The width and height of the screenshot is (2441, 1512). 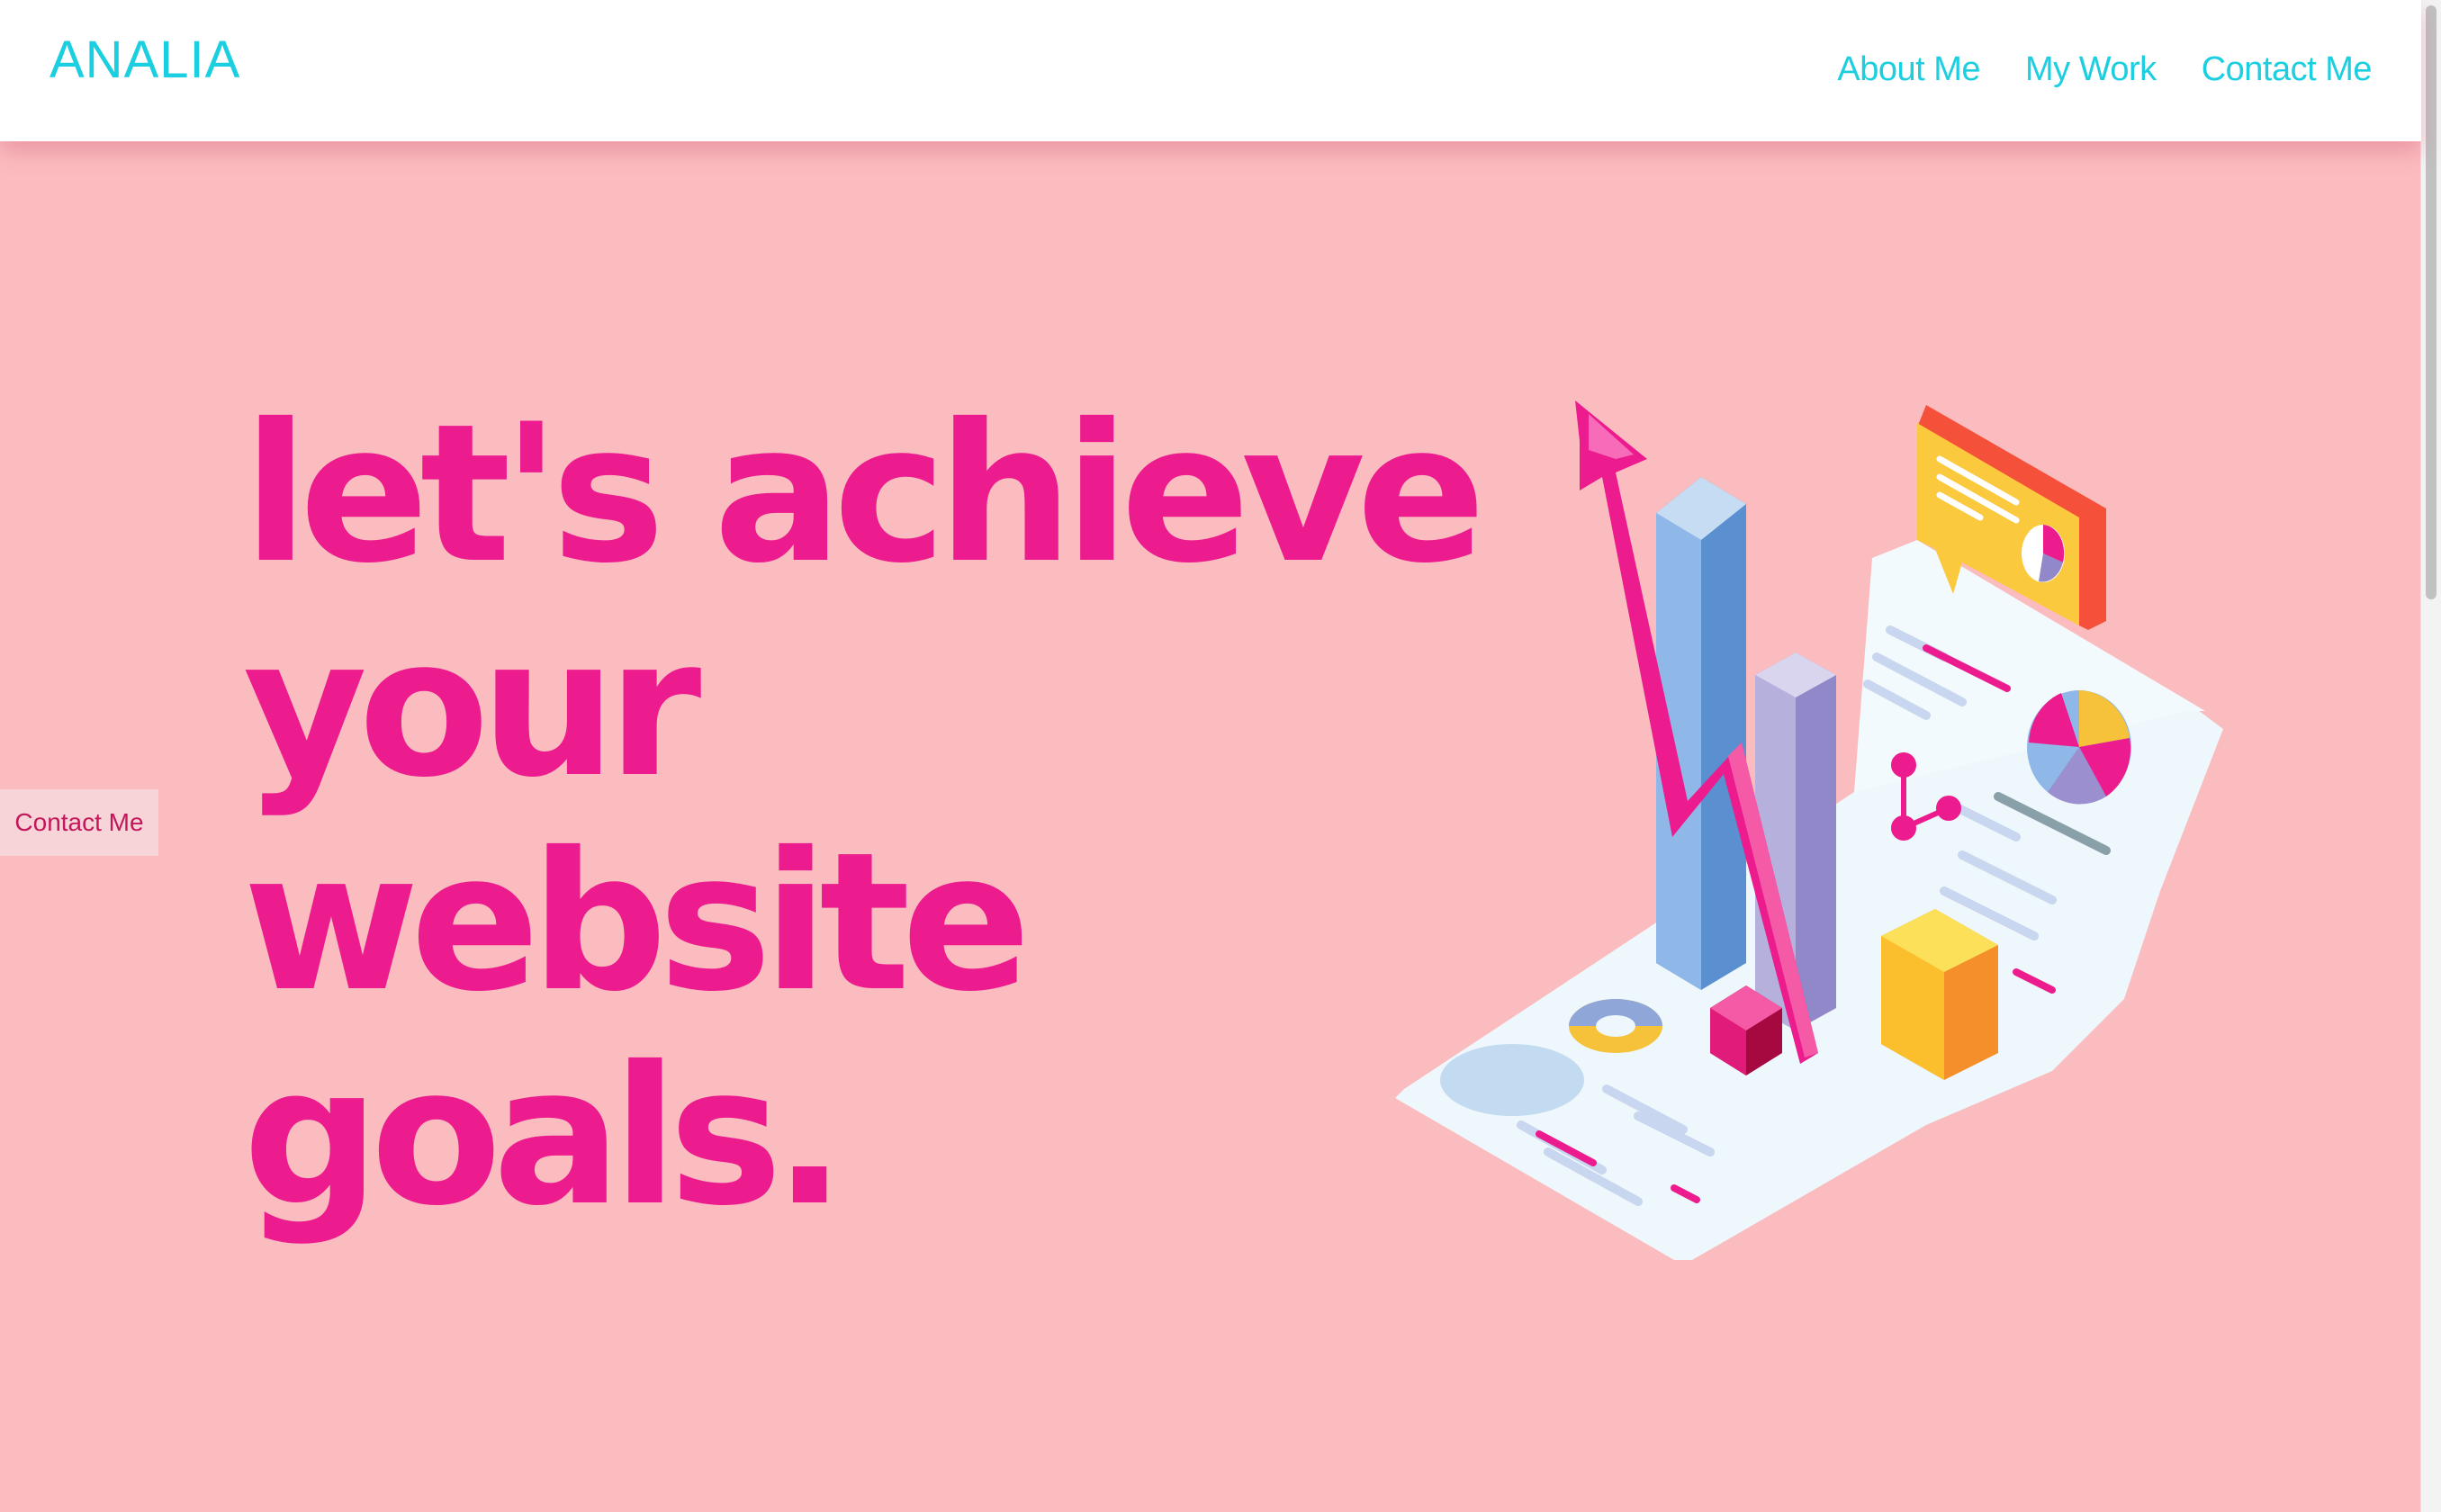 What do you see at coordinates (2287, 69) in the screenshot?
I see `nav-link-contact-me: Contact Me` at bounding box center [2287, 69].